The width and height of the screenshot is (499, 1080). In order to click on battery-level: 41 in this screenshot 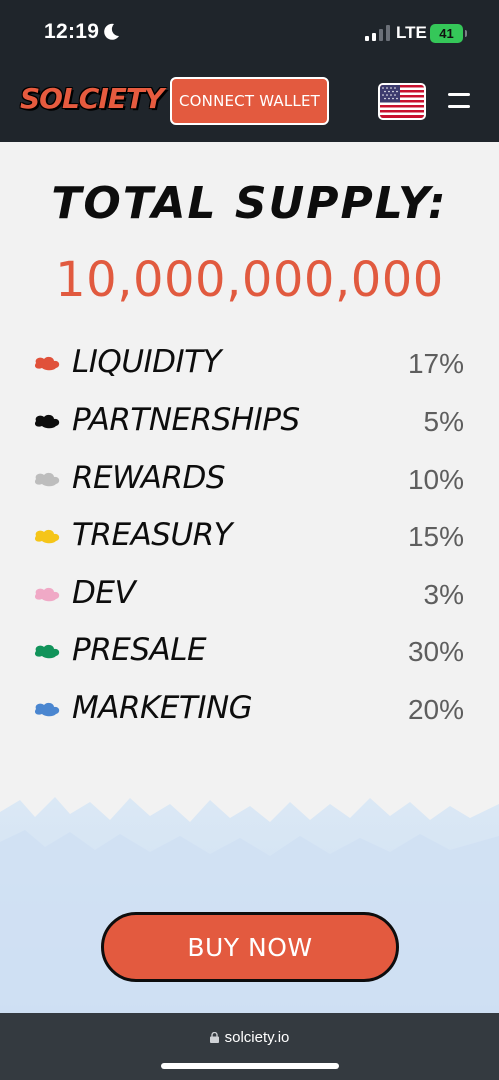, I will do `click(446, 33)`.